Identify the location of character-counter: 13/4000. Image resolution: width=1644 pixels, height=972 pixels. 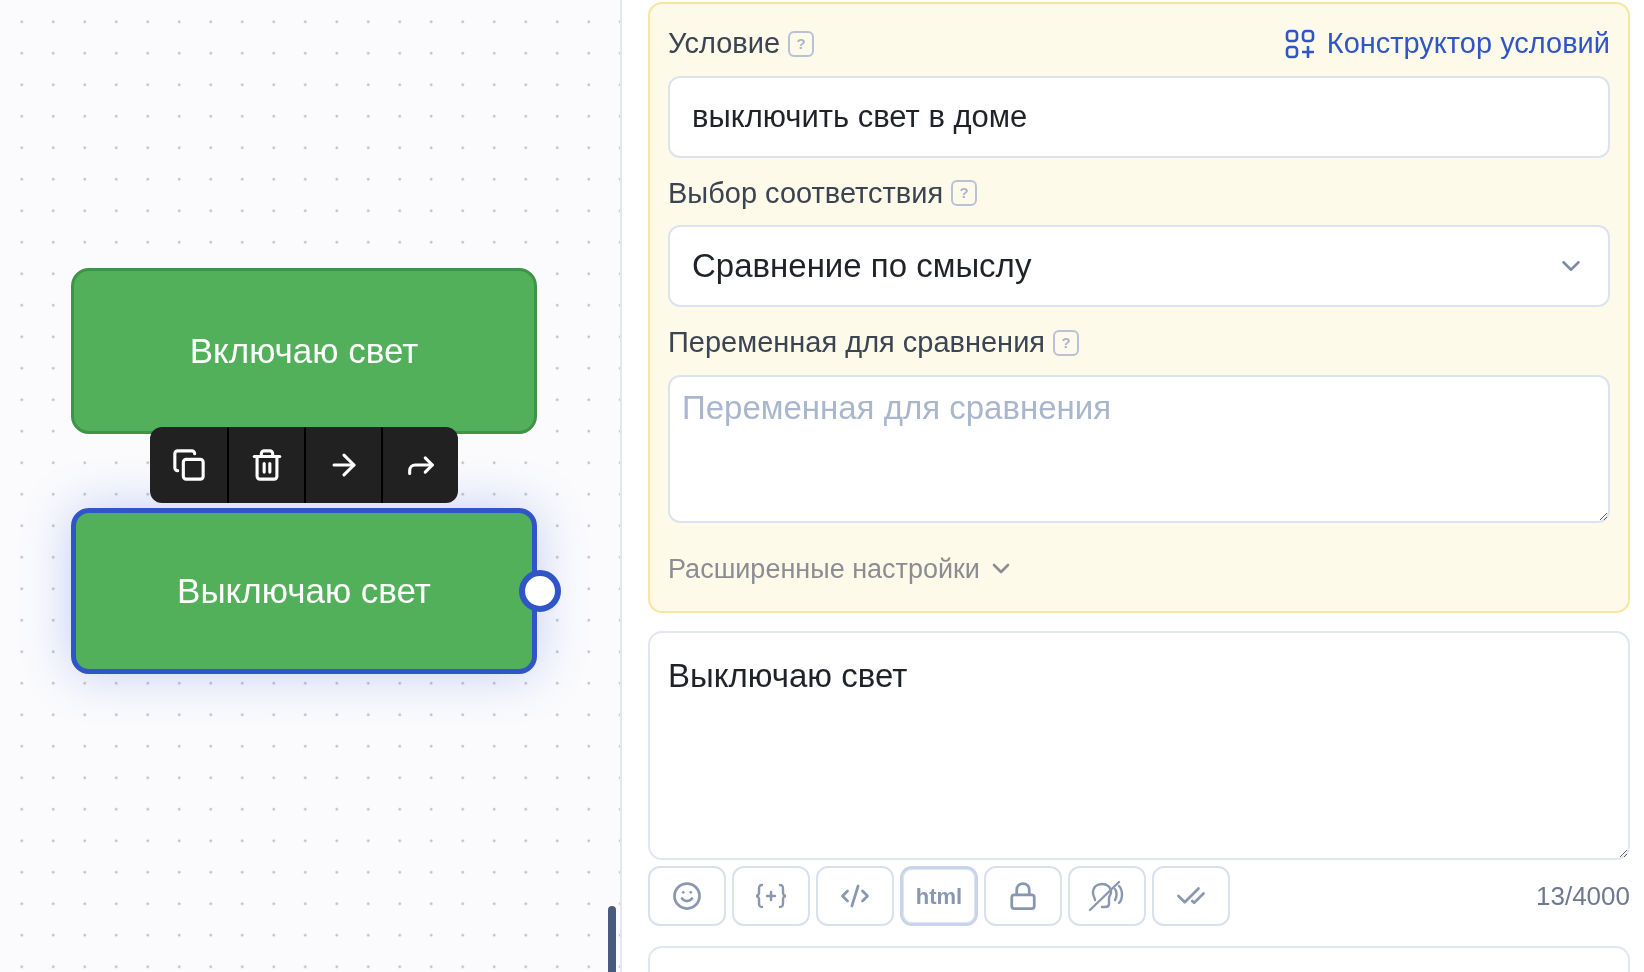
(1583, 896).